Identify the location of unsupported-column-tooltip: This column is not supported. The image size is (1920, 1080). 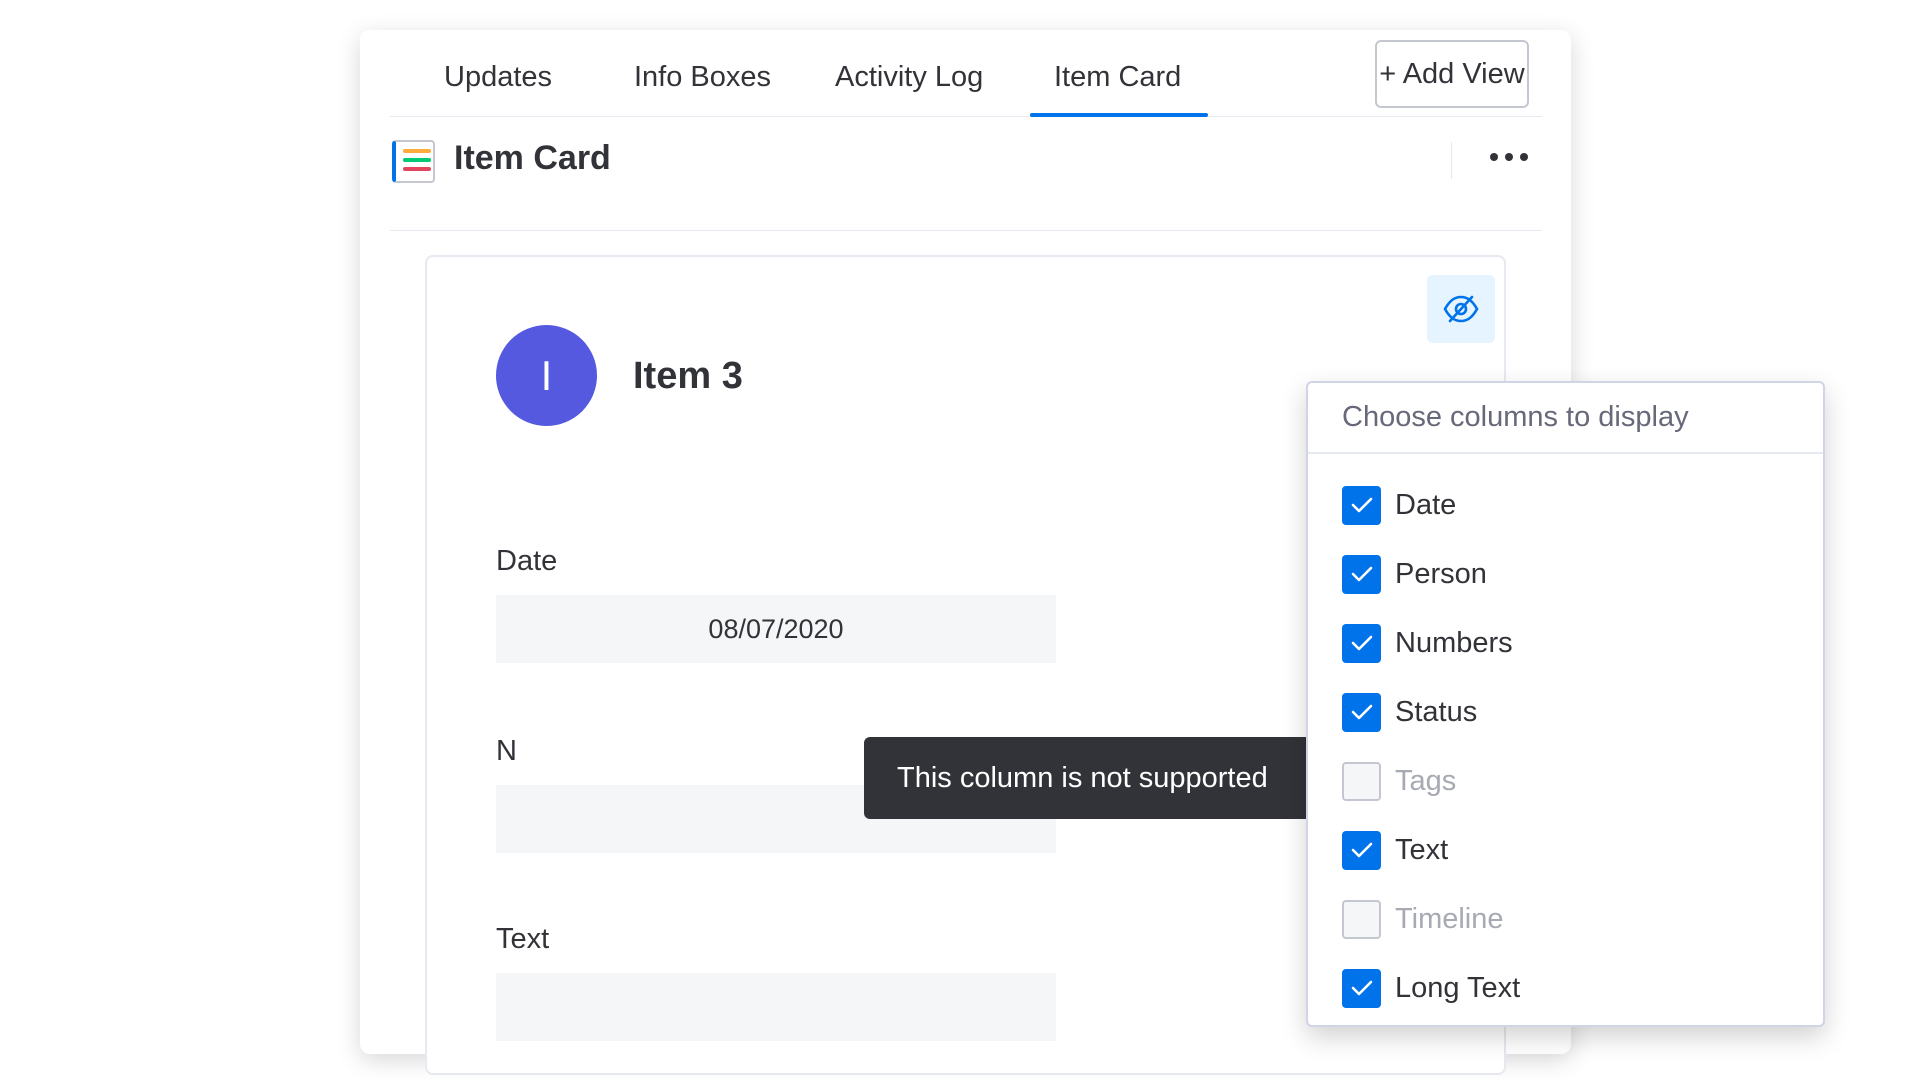
(1097, 778).